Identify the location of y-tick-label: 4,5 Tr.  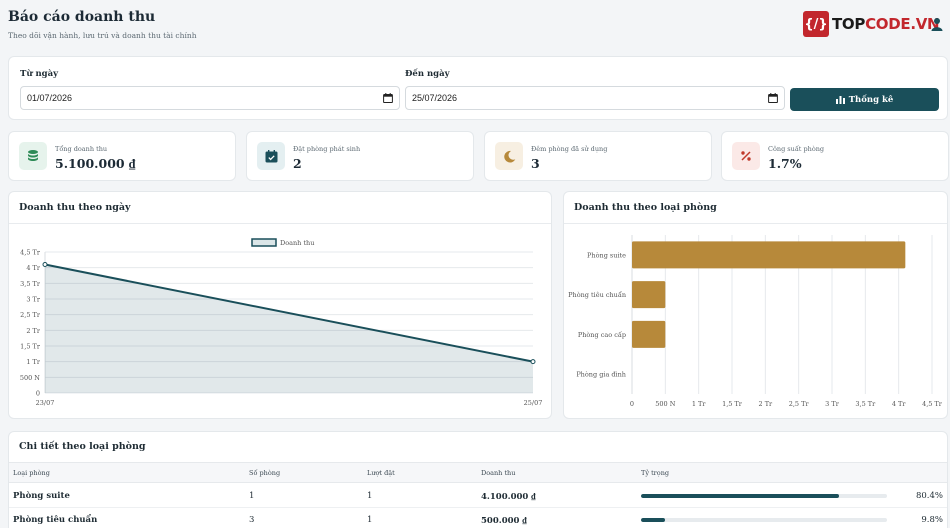
(30, 253).